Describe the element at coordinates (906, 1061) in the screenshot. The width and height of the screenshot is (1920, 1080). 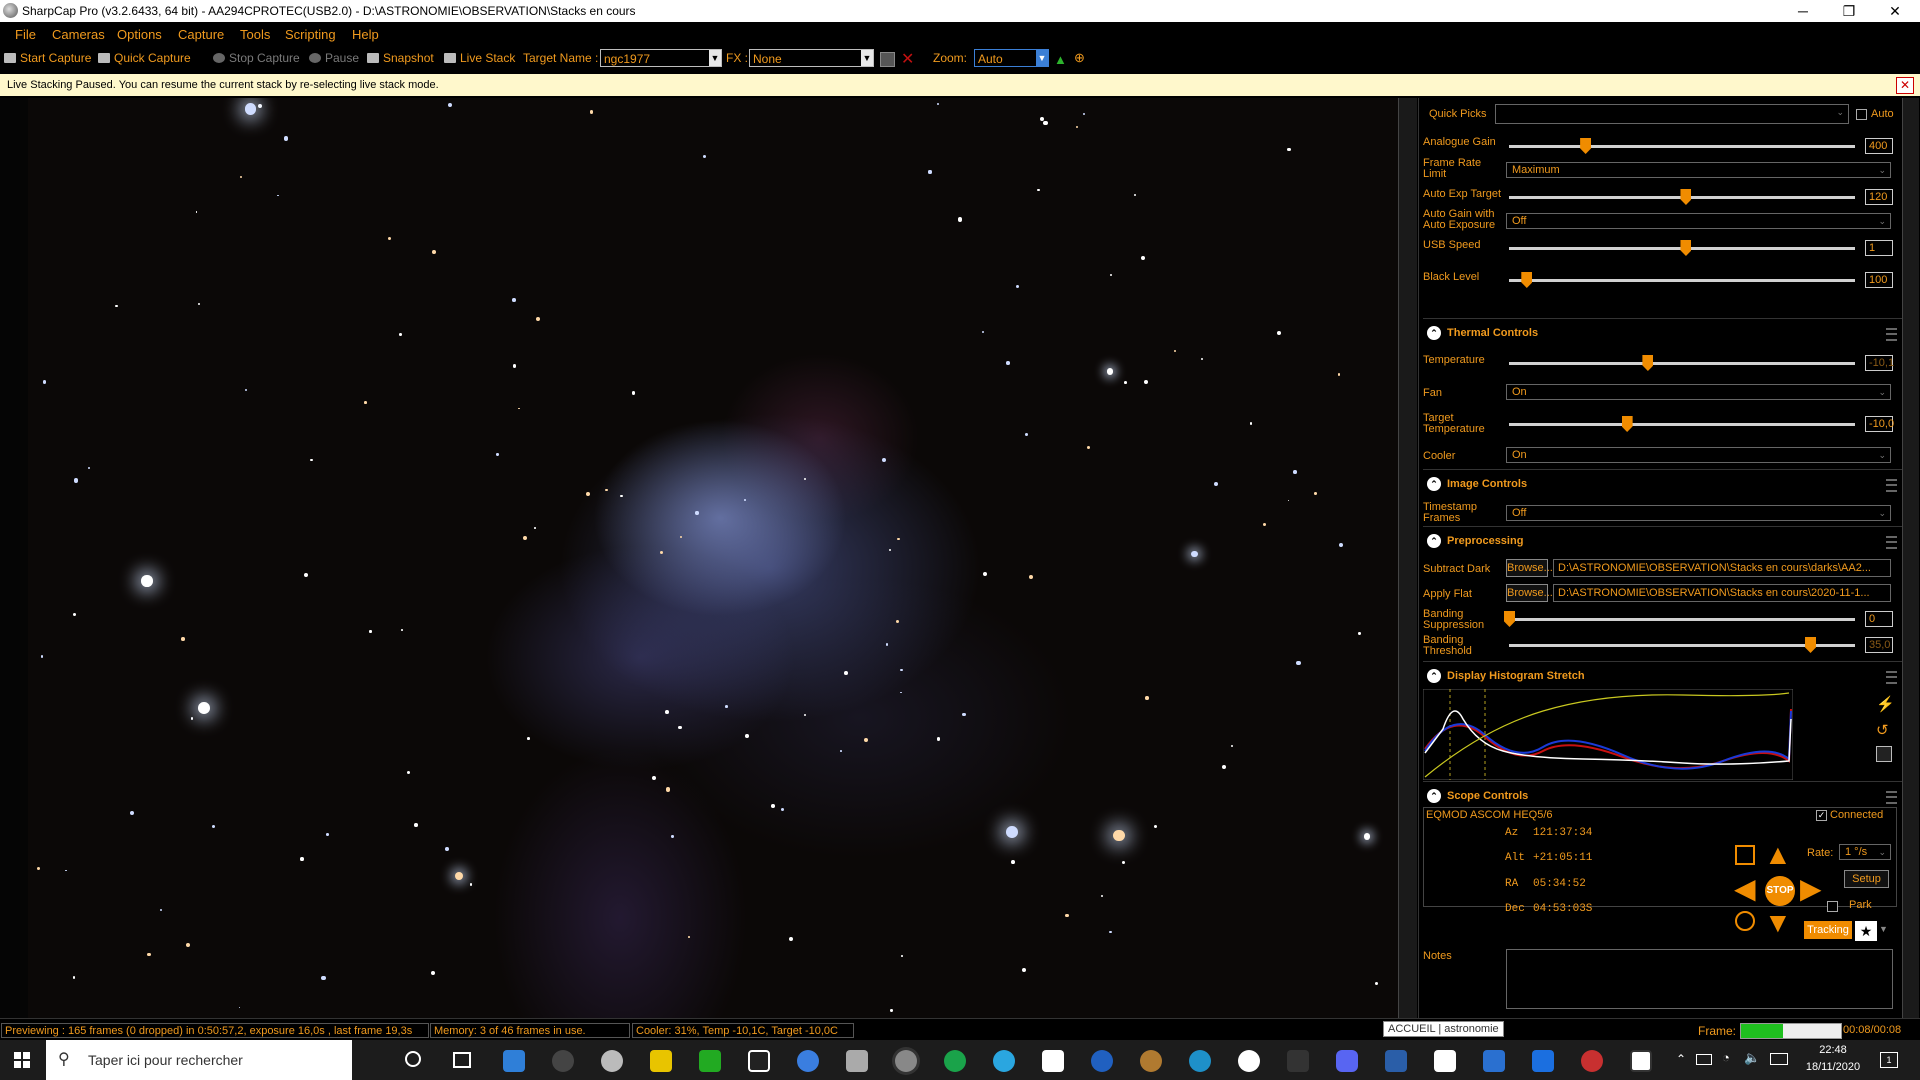
I see `sharpcap-taskbar-icon` at that location.